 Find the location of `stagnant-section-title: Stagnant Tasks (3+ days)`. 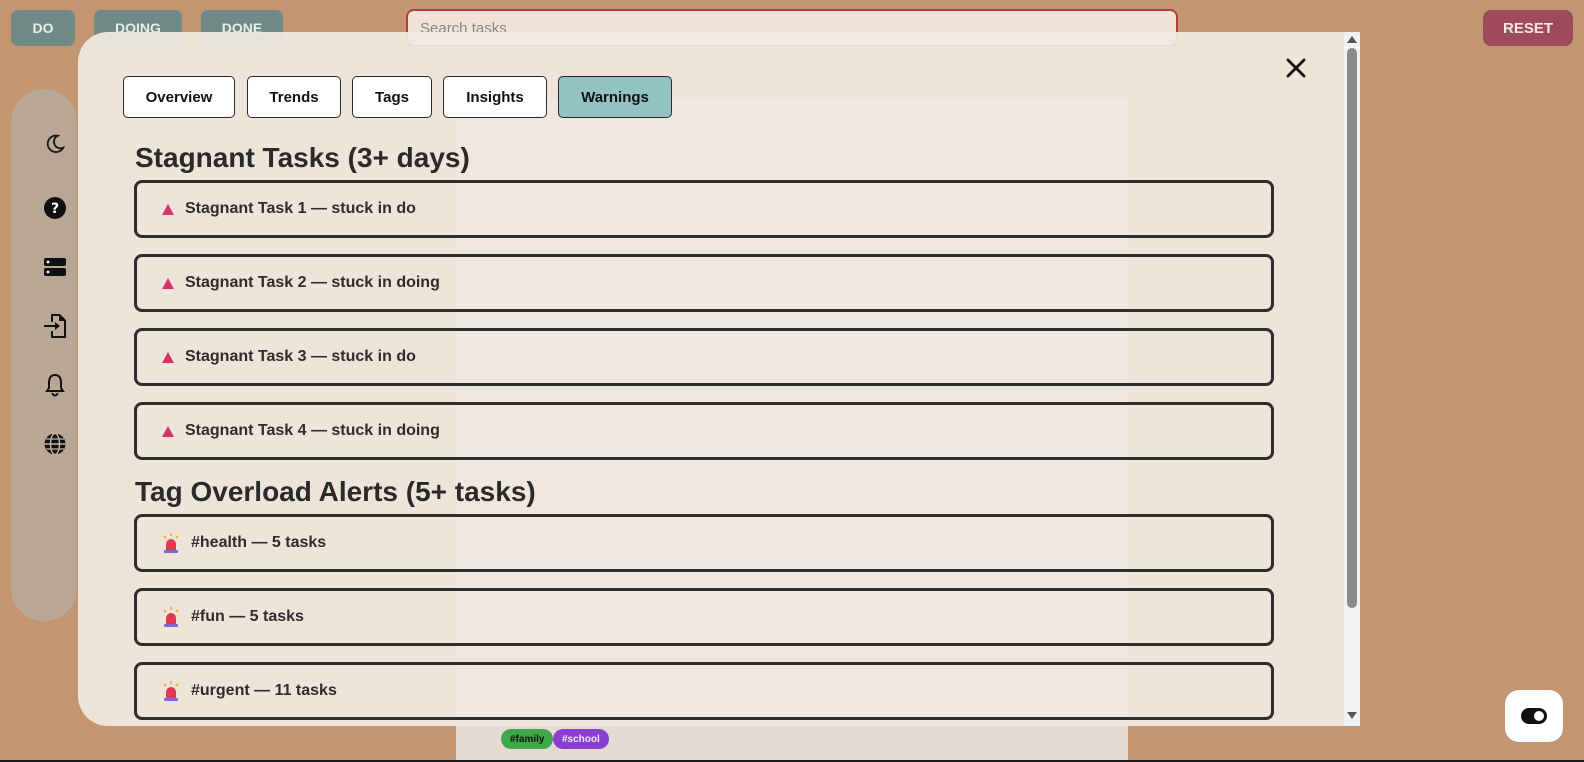

stagnant-section-title: Stagnant Tasks (3+ days) is located at coordinates (302, 157).